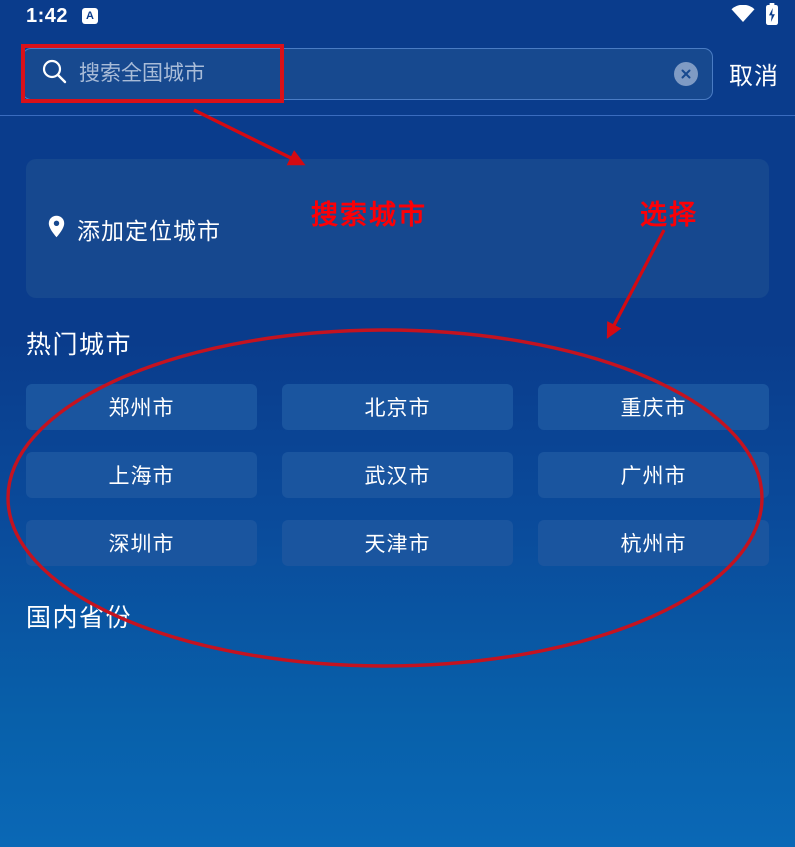 The image size is (795, 847). What do you see at coordinates (79, 618) in the screenshot?
I see `provinces-title: 国内省份` at bounding box center [79, 618].